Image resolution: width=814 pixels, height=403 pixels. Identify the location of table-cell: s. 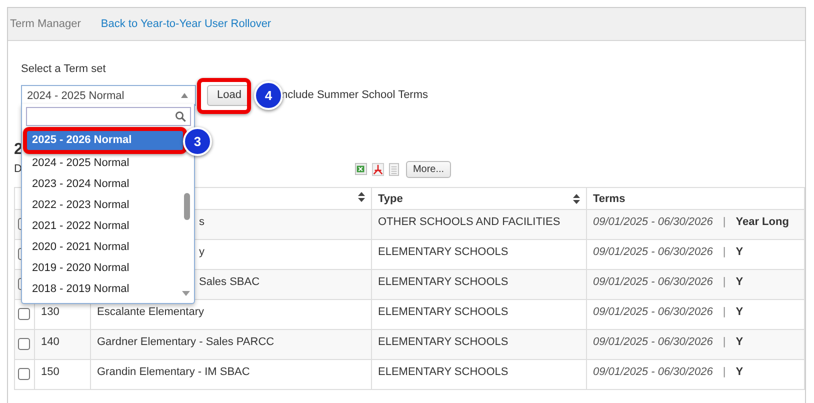
(201, 222).